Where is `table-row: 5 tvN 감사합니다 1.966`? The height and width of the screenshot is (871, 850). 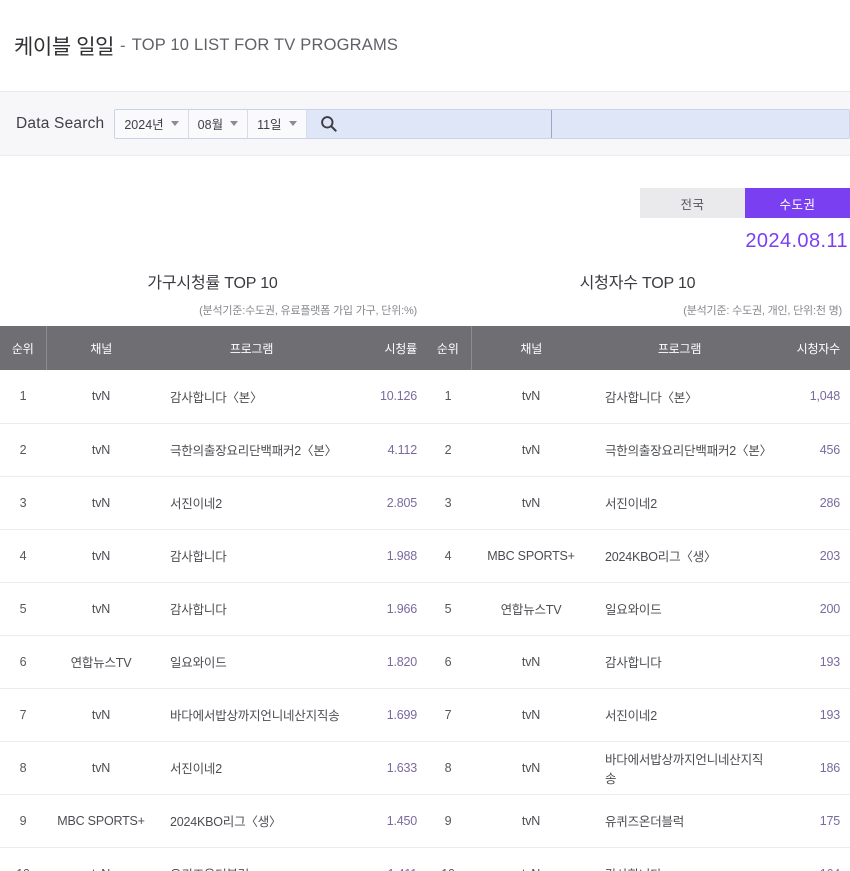
table-row: 5 tvN 감사합니다 1.966 is located at coordinates (212, 609).